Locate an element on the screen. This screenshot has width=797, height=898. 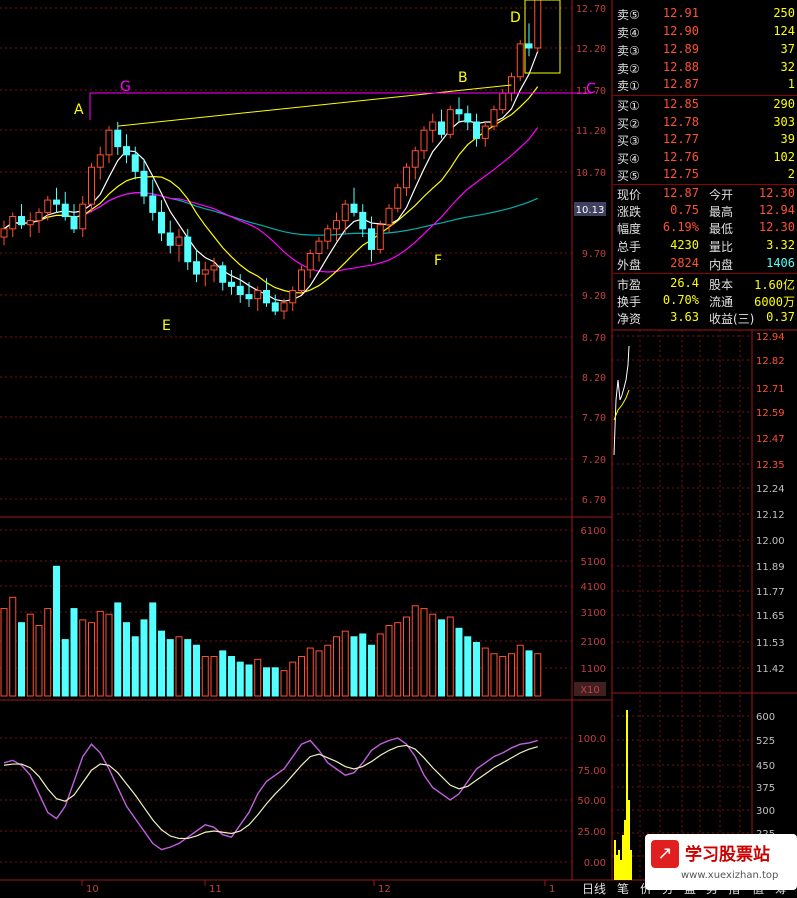
price-tick-label: 12.70 is located at coordinates (591, 9).